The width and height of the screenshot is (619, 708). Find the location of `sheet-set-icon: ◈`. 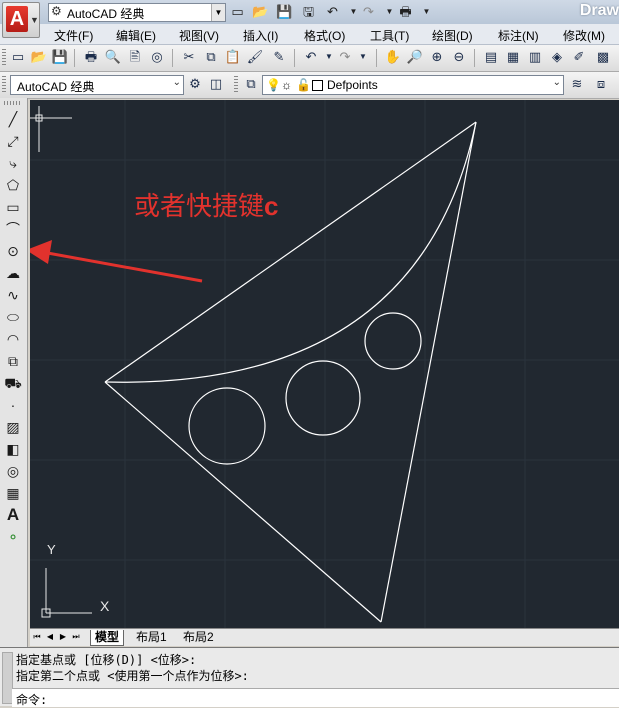

sheet-set-icon: ◈ is located at coordinates (557, 57).